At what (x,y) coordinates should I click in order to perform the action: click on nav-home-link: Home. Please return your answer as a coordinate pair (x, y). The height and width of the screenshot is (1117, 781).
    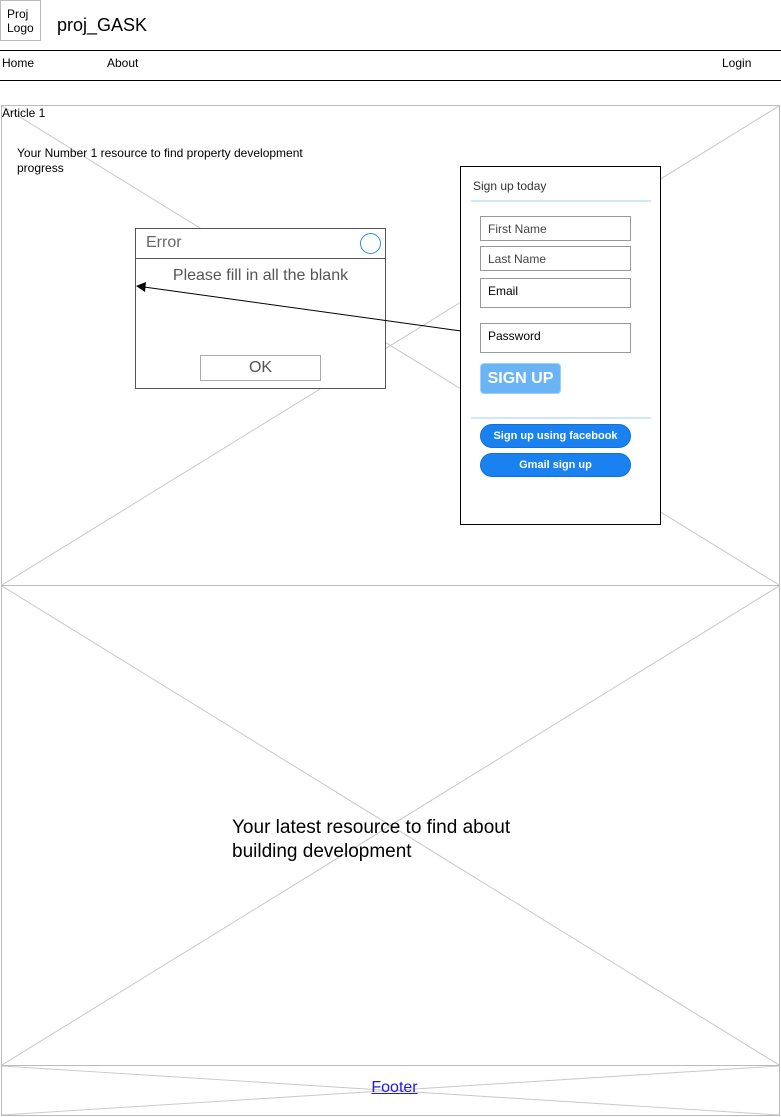
    Looking at the image, I should click on (18, 63).